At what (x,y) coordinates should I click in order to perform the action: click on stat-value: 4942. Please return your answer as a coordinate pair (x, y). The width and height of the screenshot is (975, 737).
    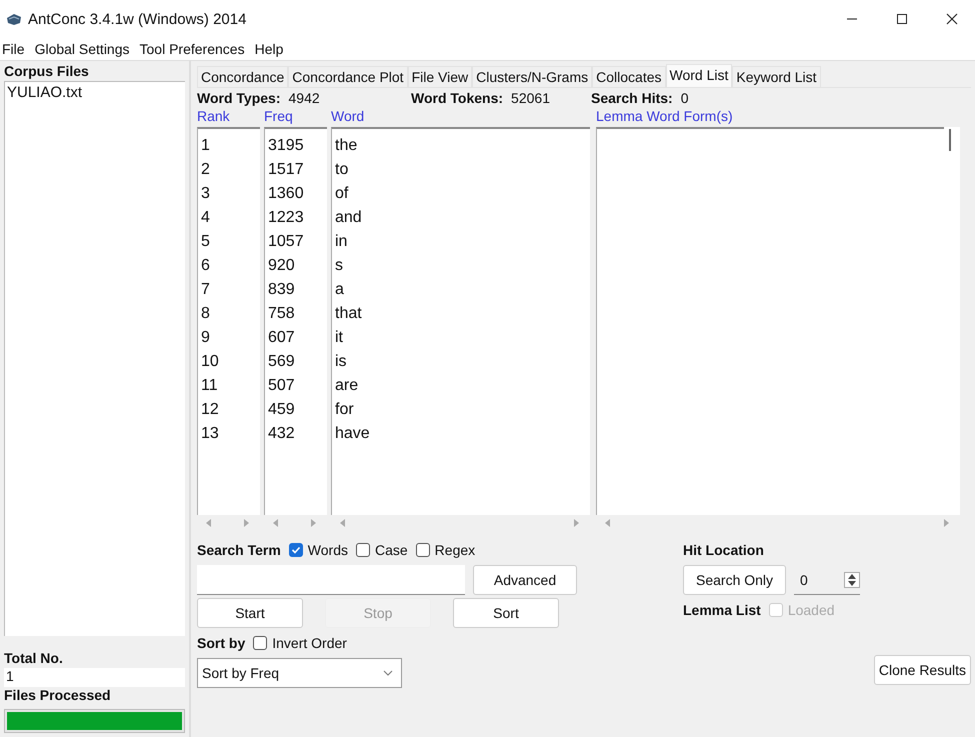
    Looking at the image, I should click on (304, 98).